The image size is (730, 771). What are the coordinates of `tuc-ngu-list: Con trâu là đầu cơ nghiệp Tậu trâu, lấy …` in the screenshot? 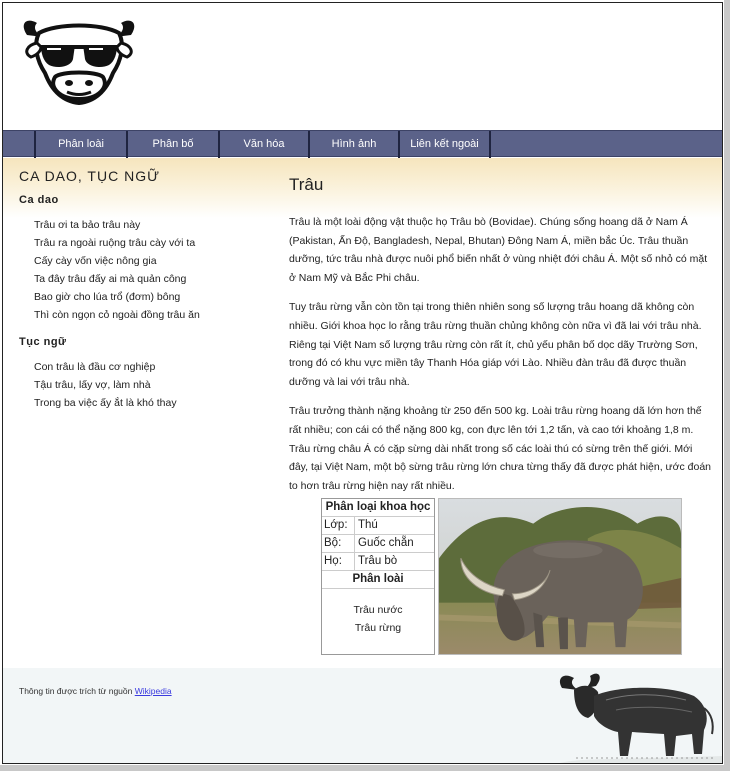 It's located at (134, 385).